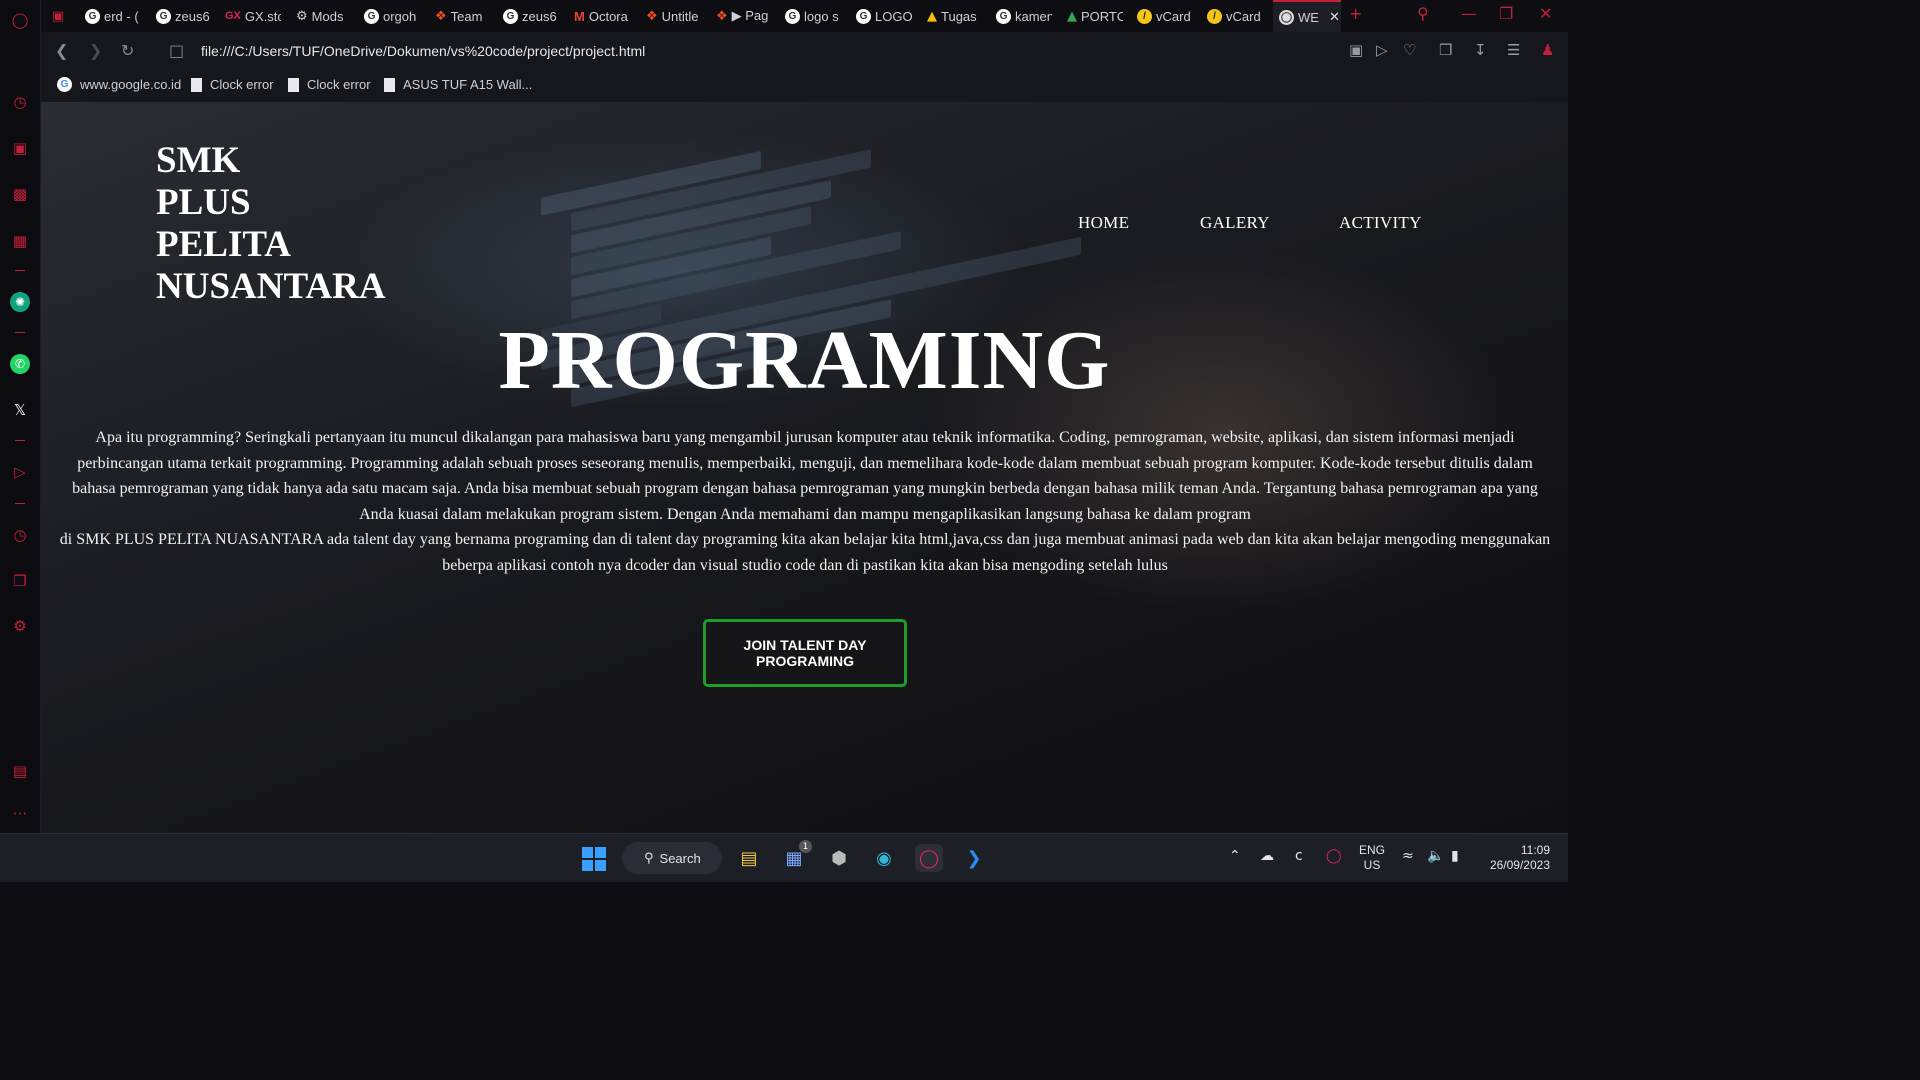 This screenshot has height=1080, width=1920. What do you see at coordinates (1334, 856) in the screenshot?
I see `opera-tray-icon: ◯` at bounding box center [1334, 856].